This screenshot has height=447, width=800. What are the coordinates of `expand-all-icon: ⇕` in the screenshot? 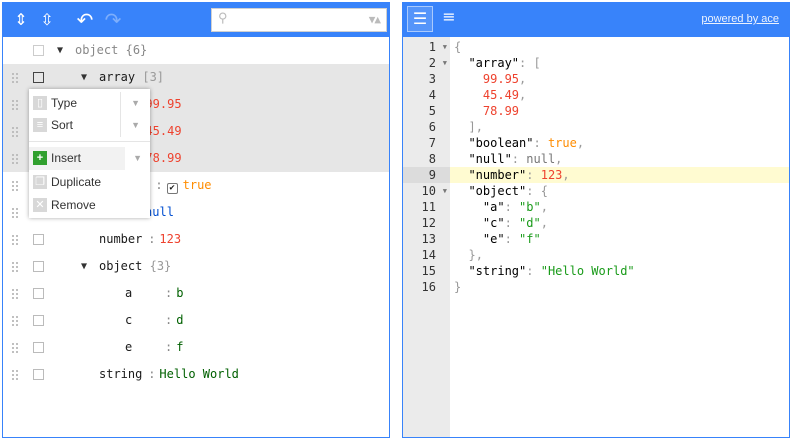 It's located at (21, 20).